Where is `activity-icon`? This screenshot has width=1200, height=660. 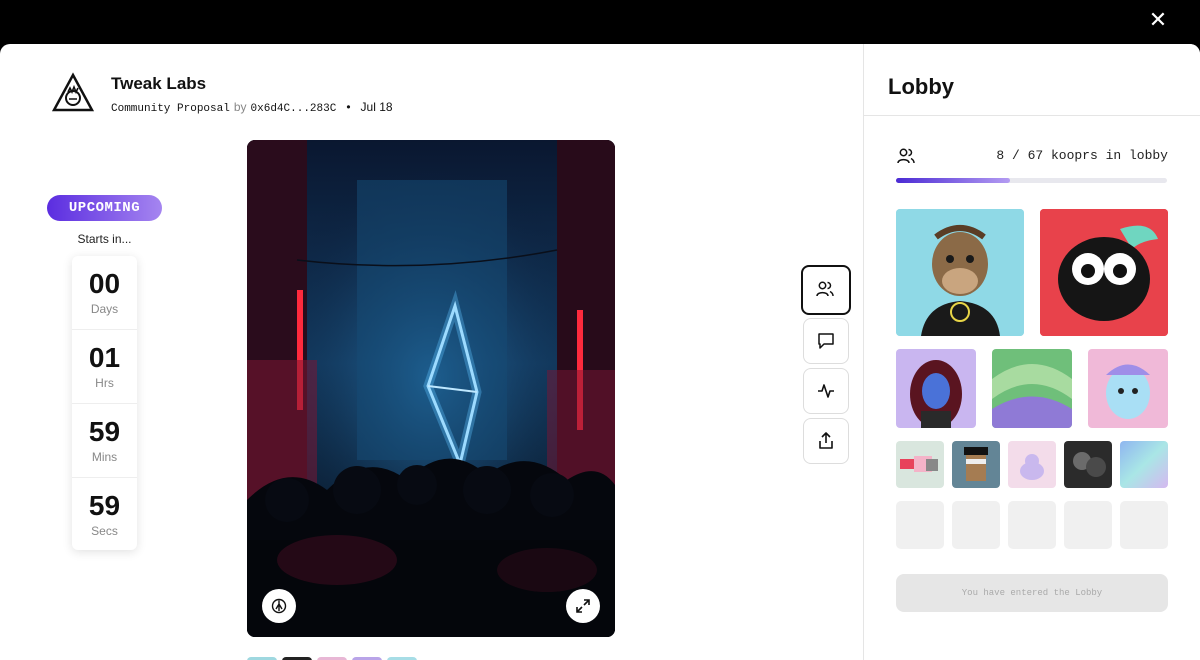 activity-icon is located at coordinates (826, 391).